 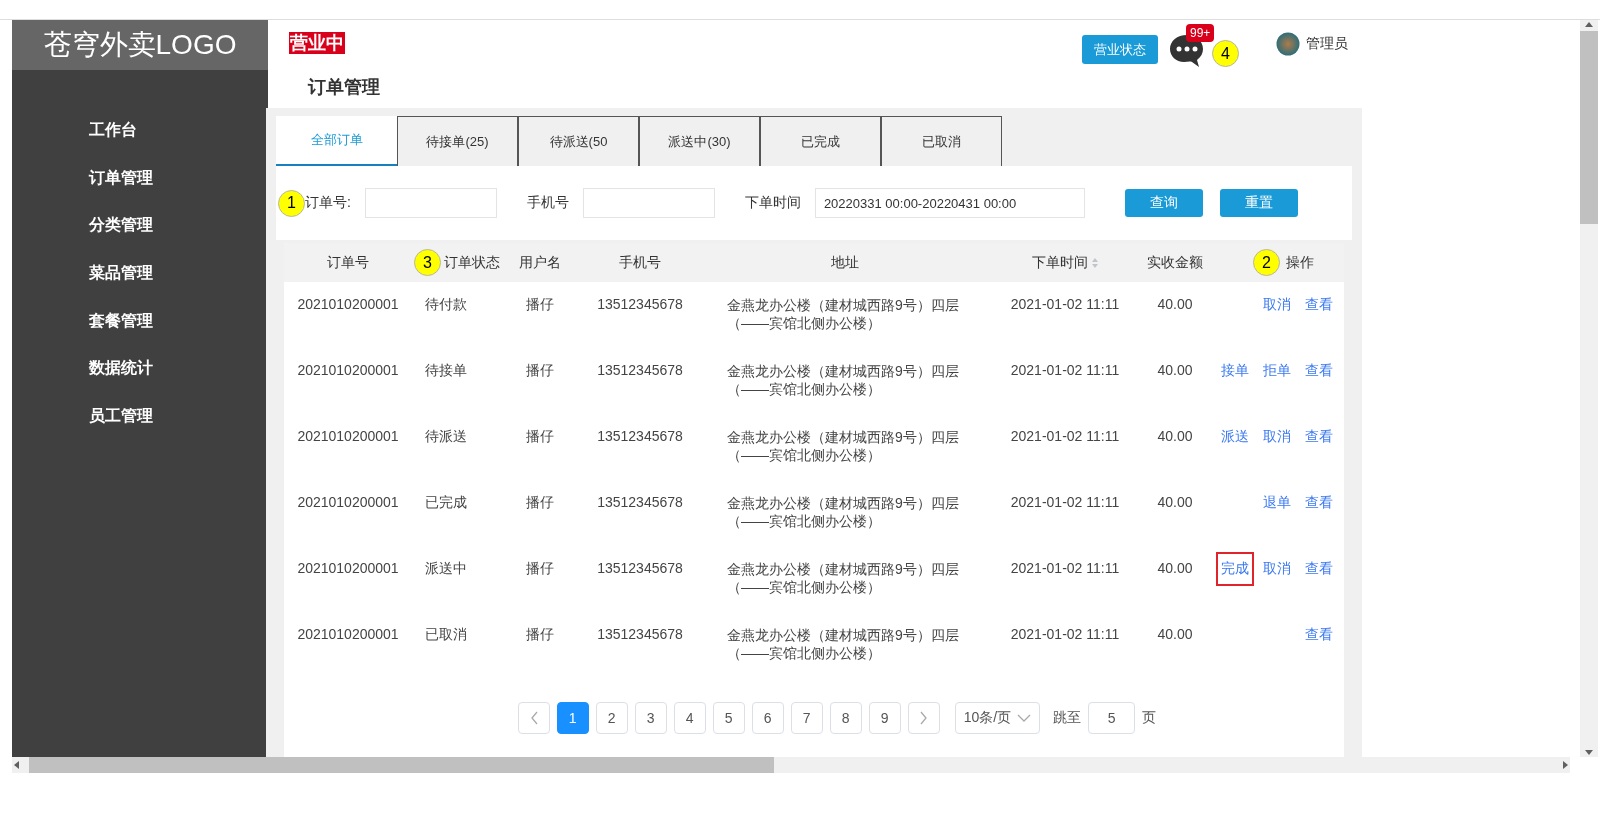 I want to click on page-button: 9, so click(x=884, y=718).